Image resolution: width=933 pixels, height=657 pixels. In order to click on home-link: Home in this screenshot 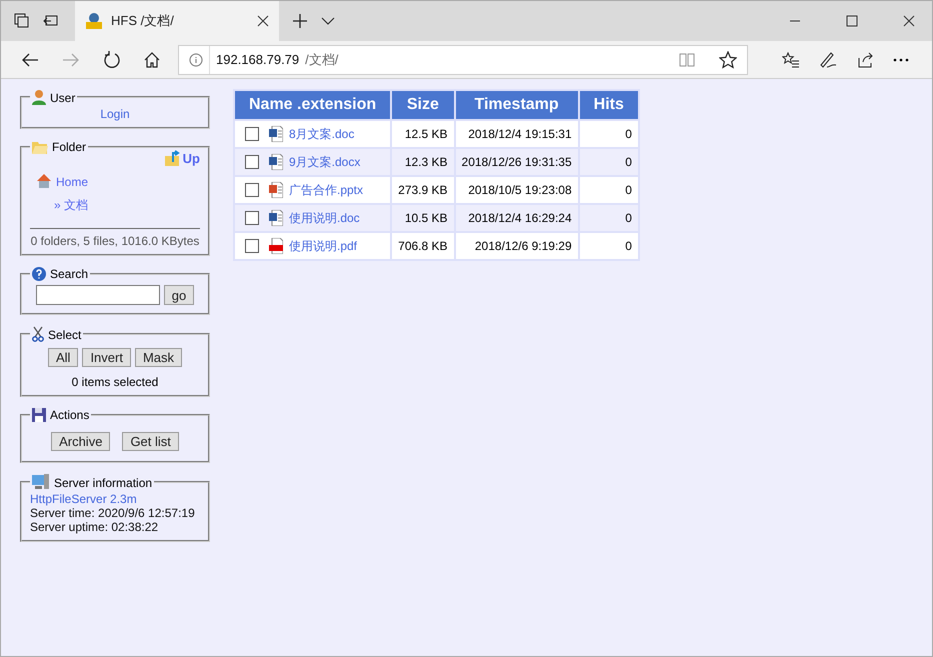, I will do `click(72, 182)`.